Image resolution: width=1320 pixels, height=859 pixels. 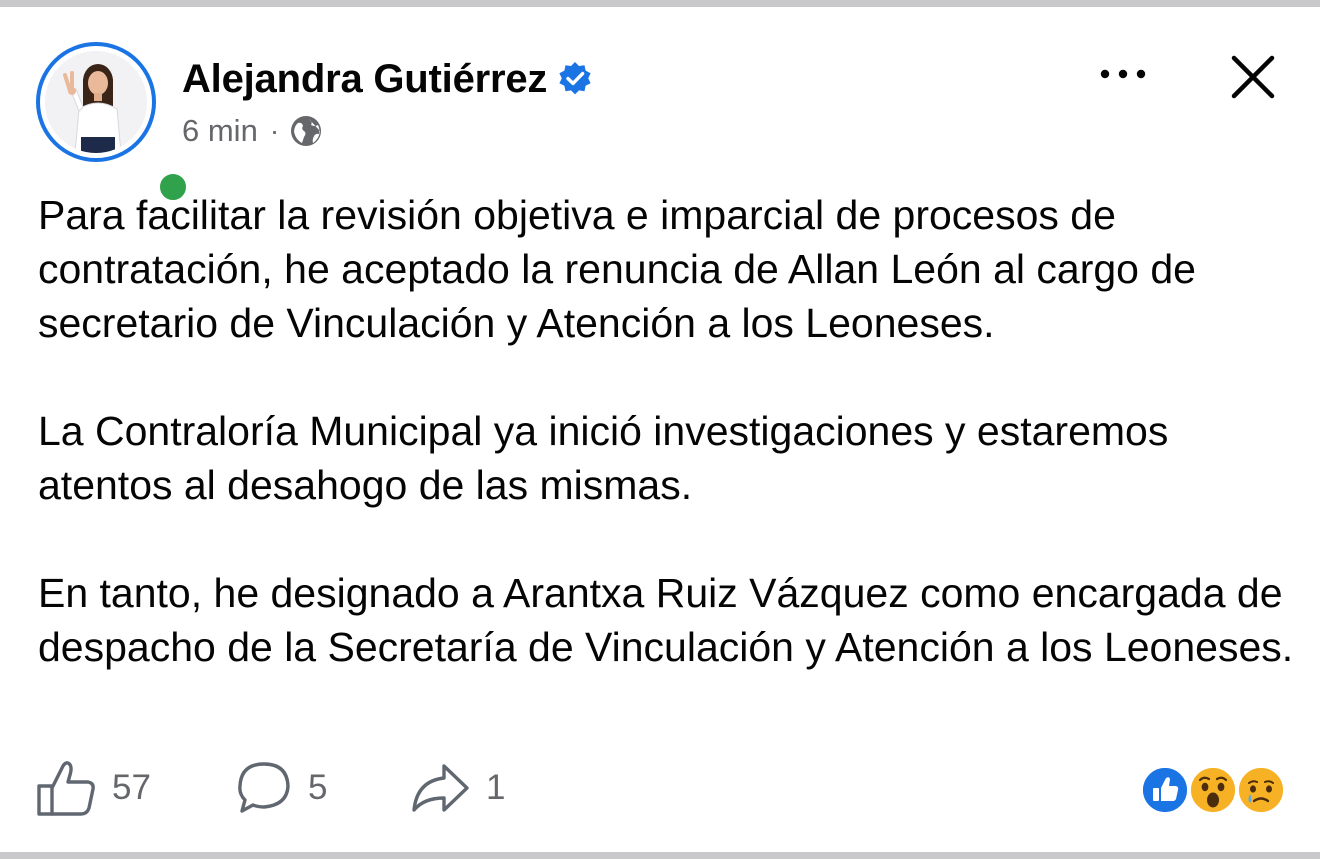 I want to click on share-count: 1, so click(x=496, y=787).